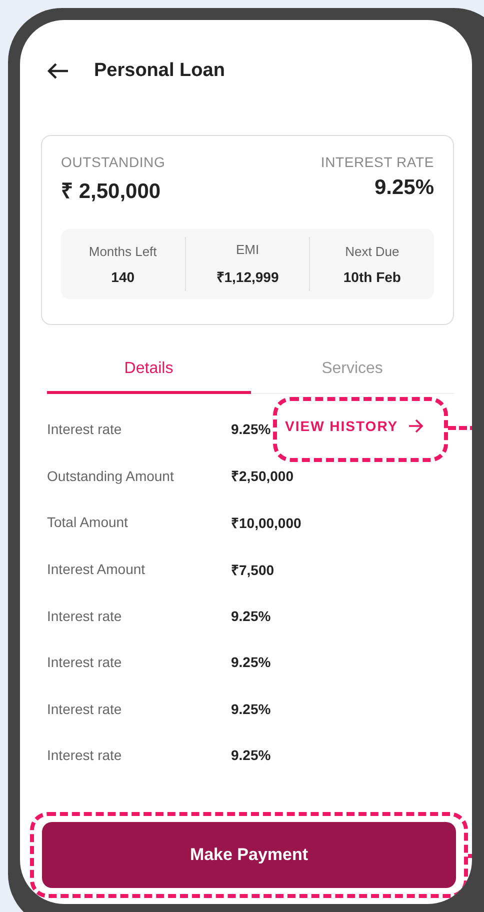  I want to click on stat-value: ₹1,12,999, so click(247, 277).